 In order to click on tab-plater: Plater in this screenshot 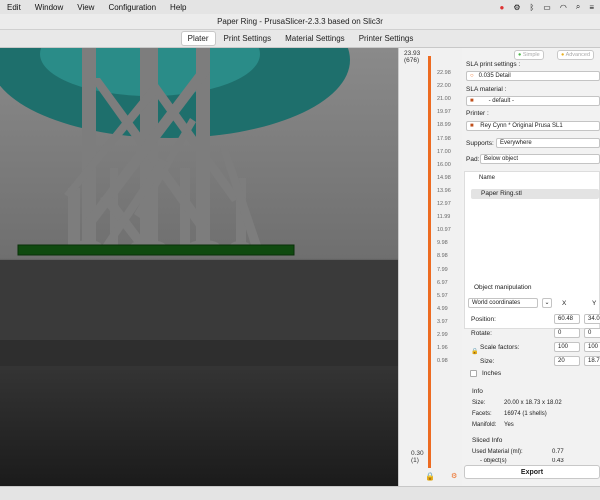, I will do `click(198, 38)`.